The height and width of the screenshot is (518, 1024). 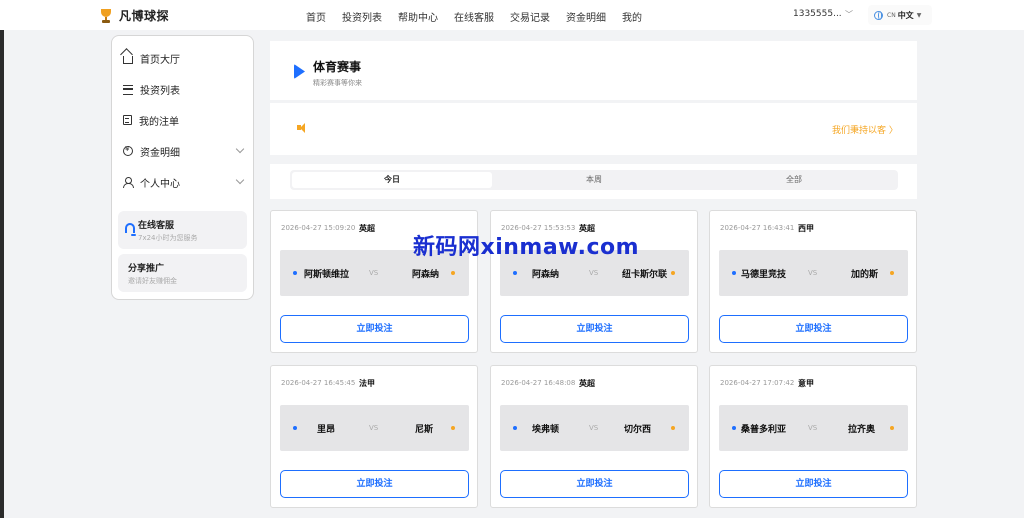 I want to click on match-teams: 里昂 VS 尼斯, so click(x=374, y=428).